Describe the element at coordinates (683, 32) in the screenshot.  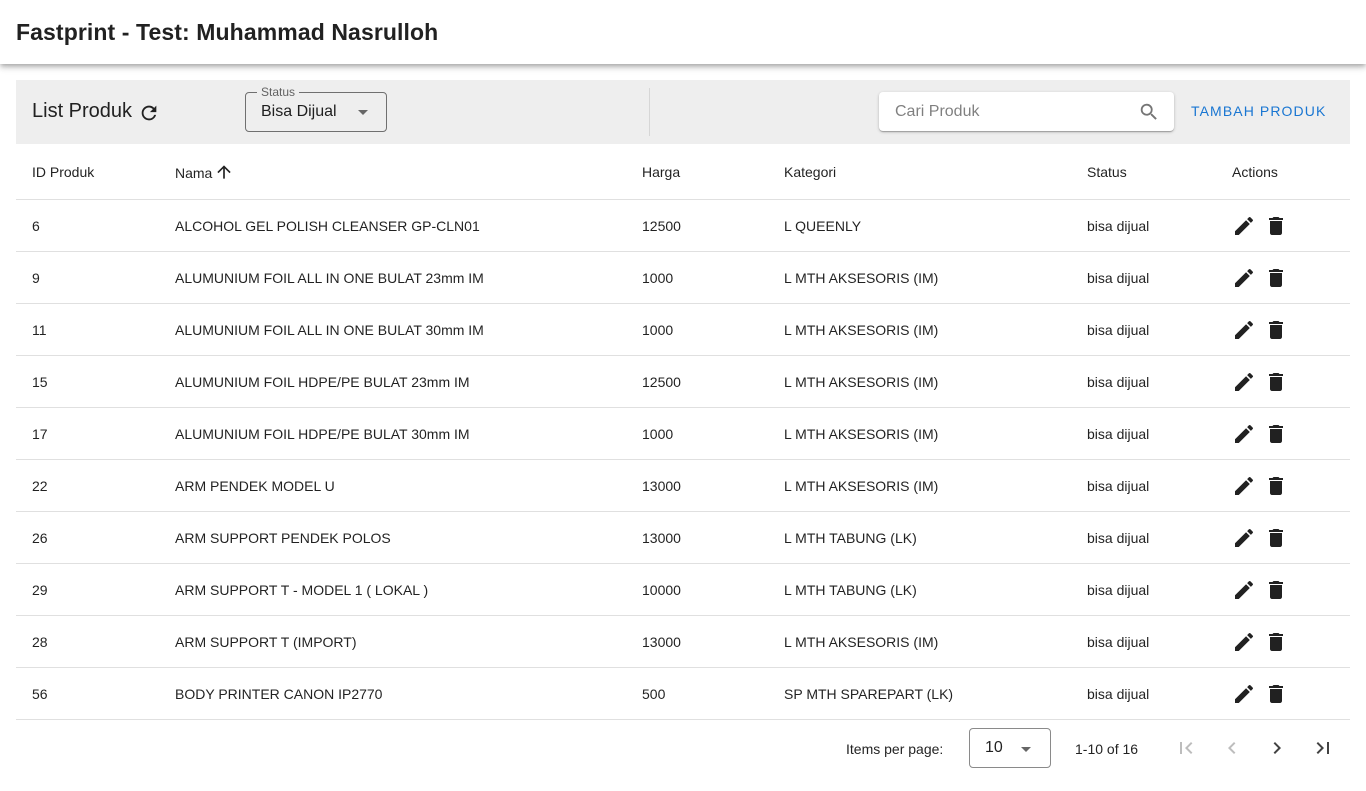
I see `app-header: Fastprint - Test: Muhammad Nasrulloh` at that location.